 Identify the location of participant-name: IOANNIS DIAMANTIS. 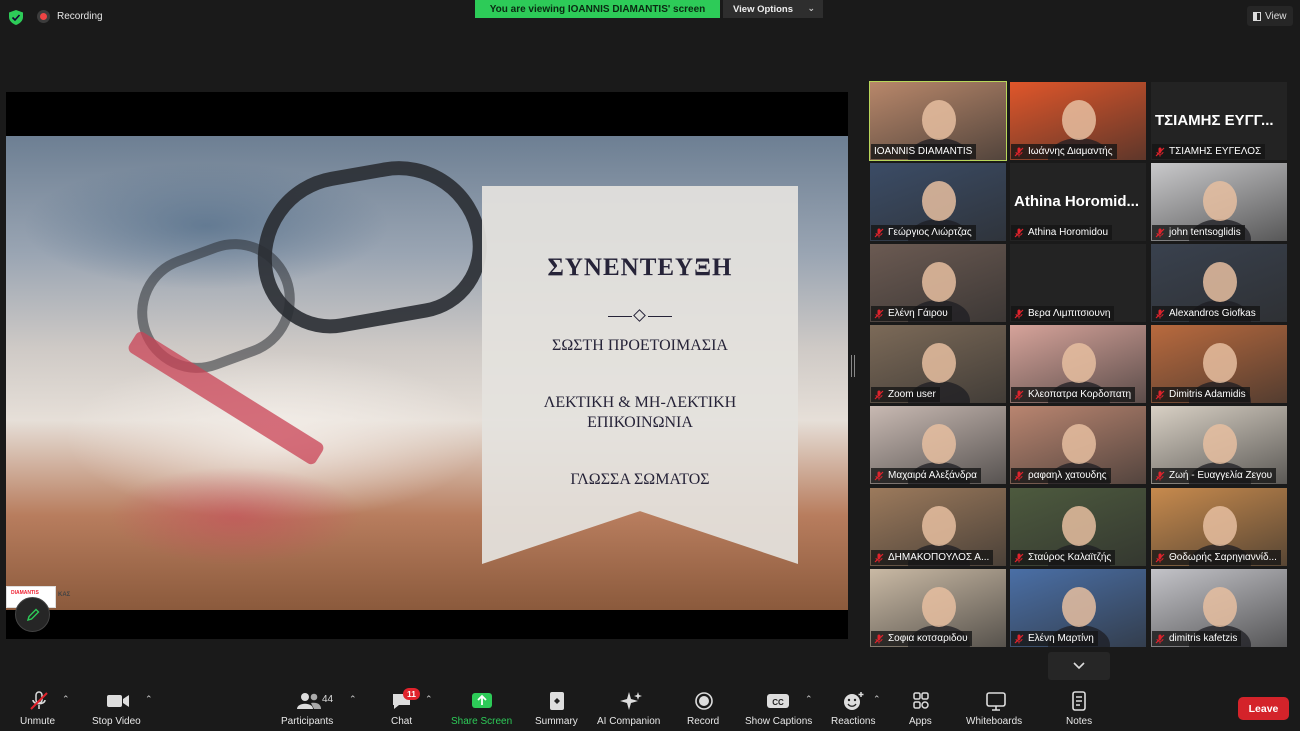
(923, 151).